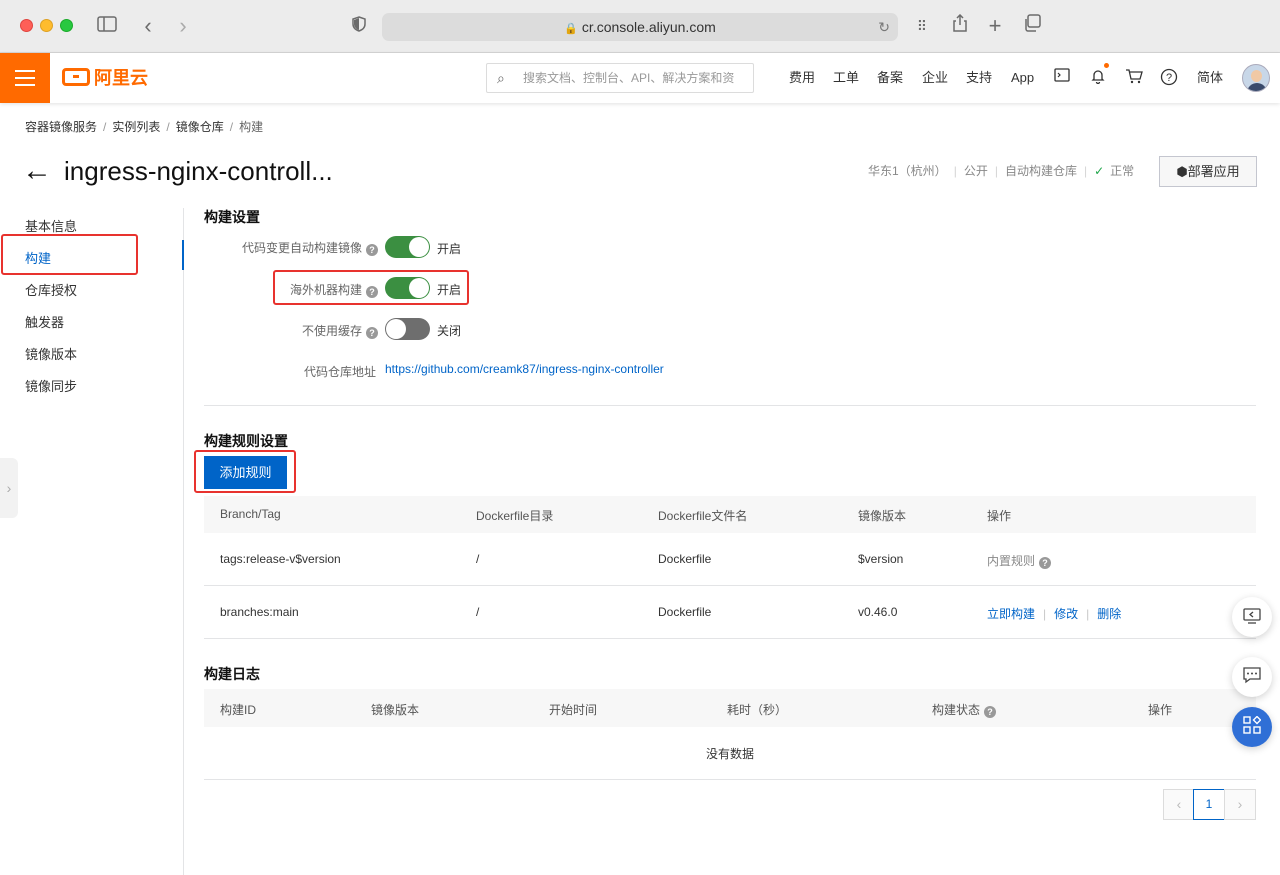  What do you see at coordinates (1240, 804) in the screenshot?
I see `next-page-button: ›` at bounding box center [1240, 804].